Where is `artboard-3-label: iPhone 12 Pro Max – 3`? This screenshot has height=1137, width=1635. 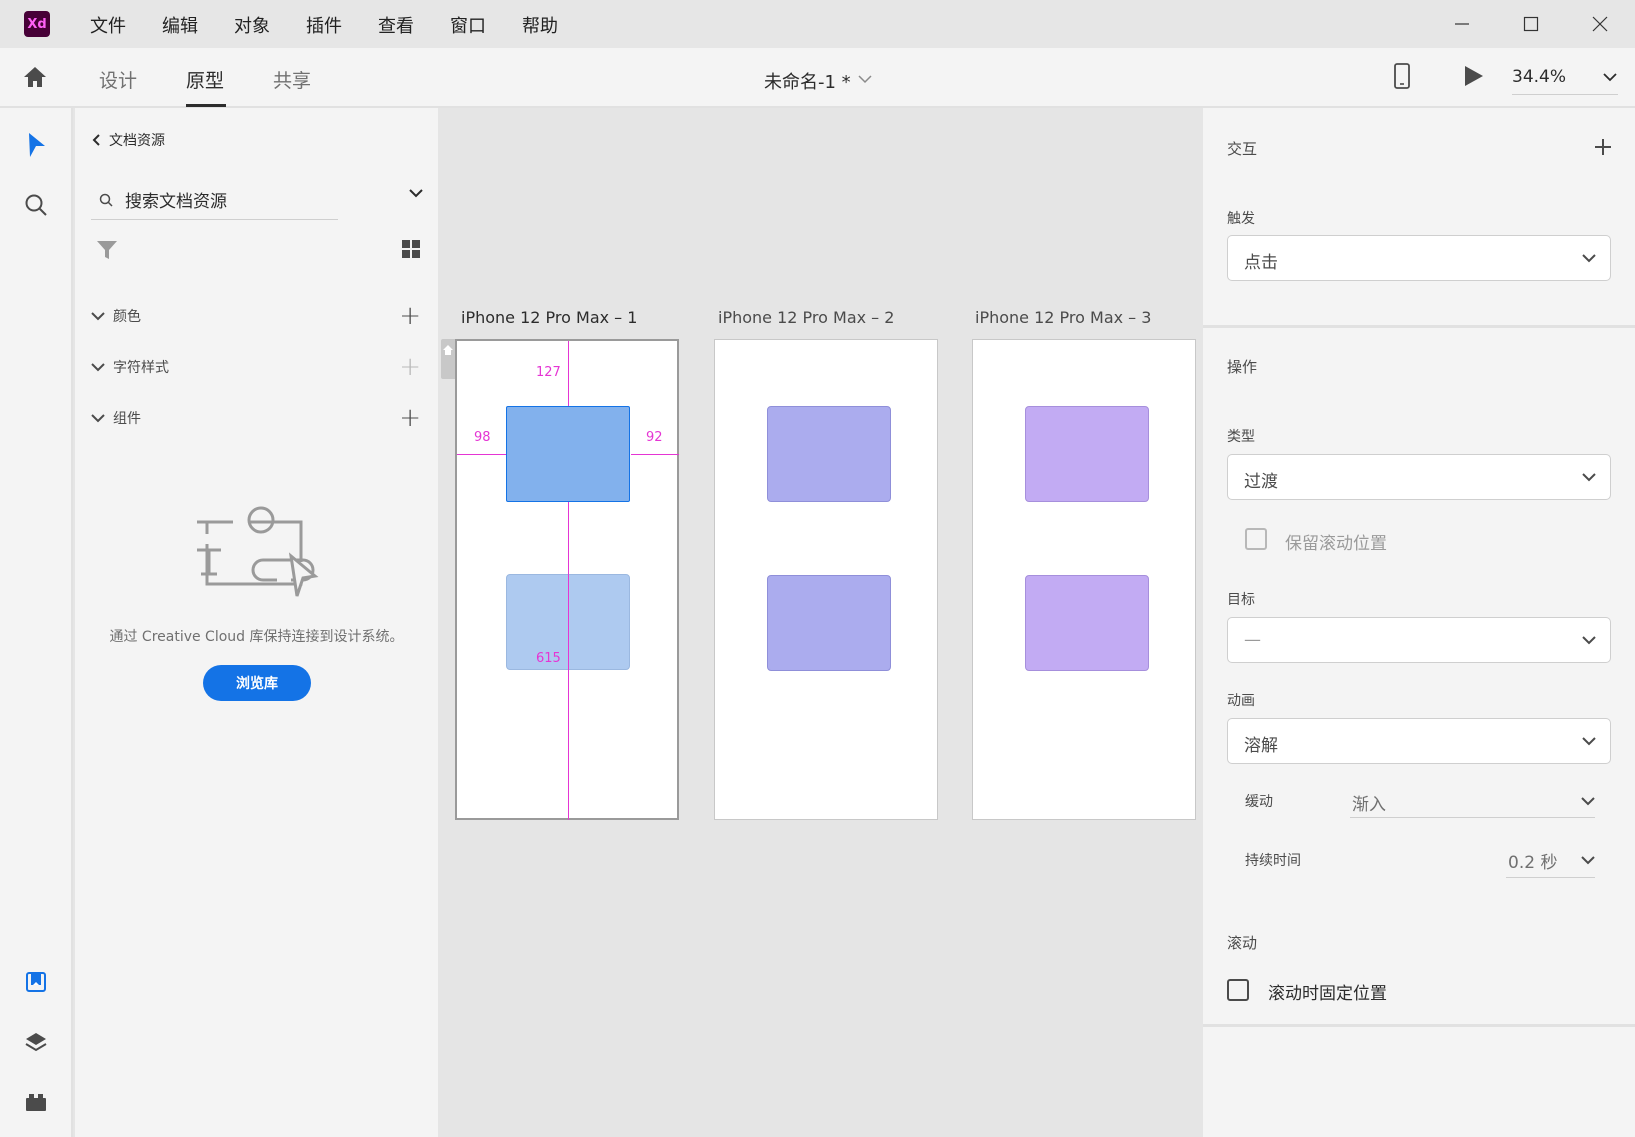
artboard-3-label: iPhone 12 Pro Max – 3 is located at coordinates (1063, 317).